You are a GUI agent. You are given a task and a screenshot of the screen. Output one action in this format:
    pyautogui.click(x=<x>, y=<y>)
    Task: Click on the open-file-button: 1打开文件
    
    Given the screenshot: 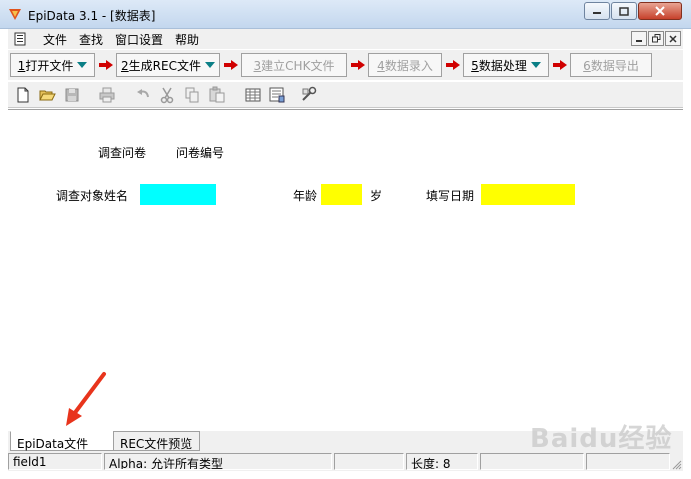 What is the action you would take?
    pyautogui.click(x=52, y=65)
    